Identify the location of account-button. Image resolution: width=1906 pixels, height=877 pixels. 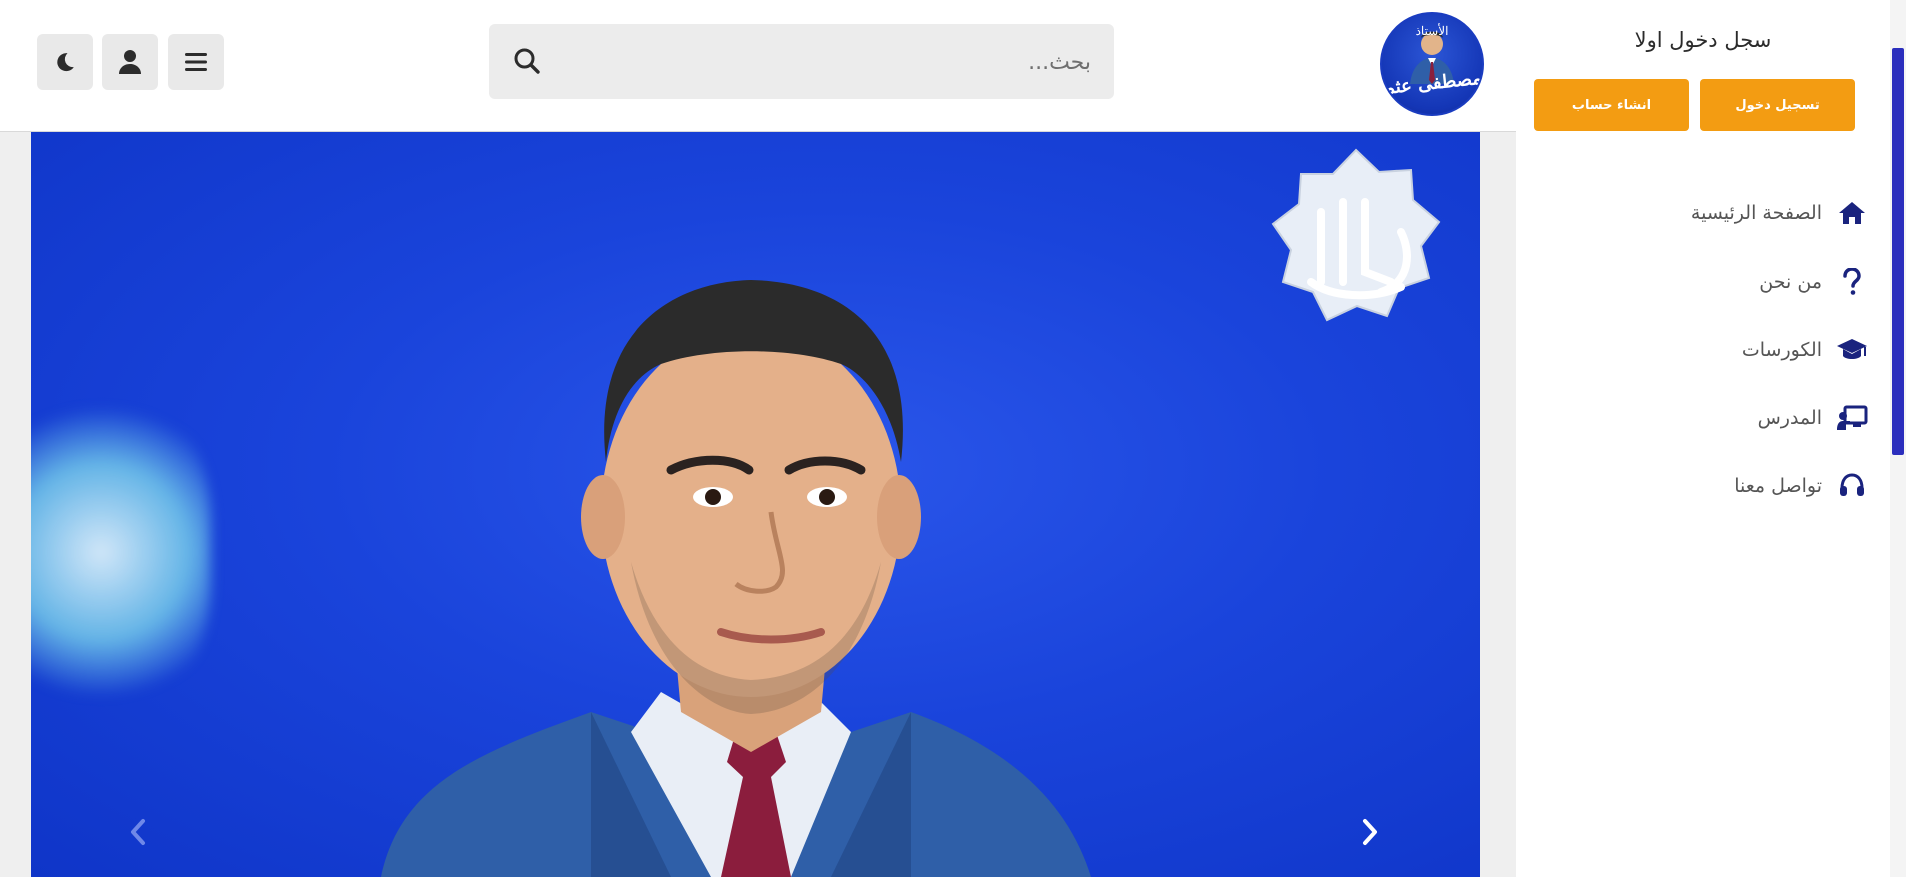
(130, 62).